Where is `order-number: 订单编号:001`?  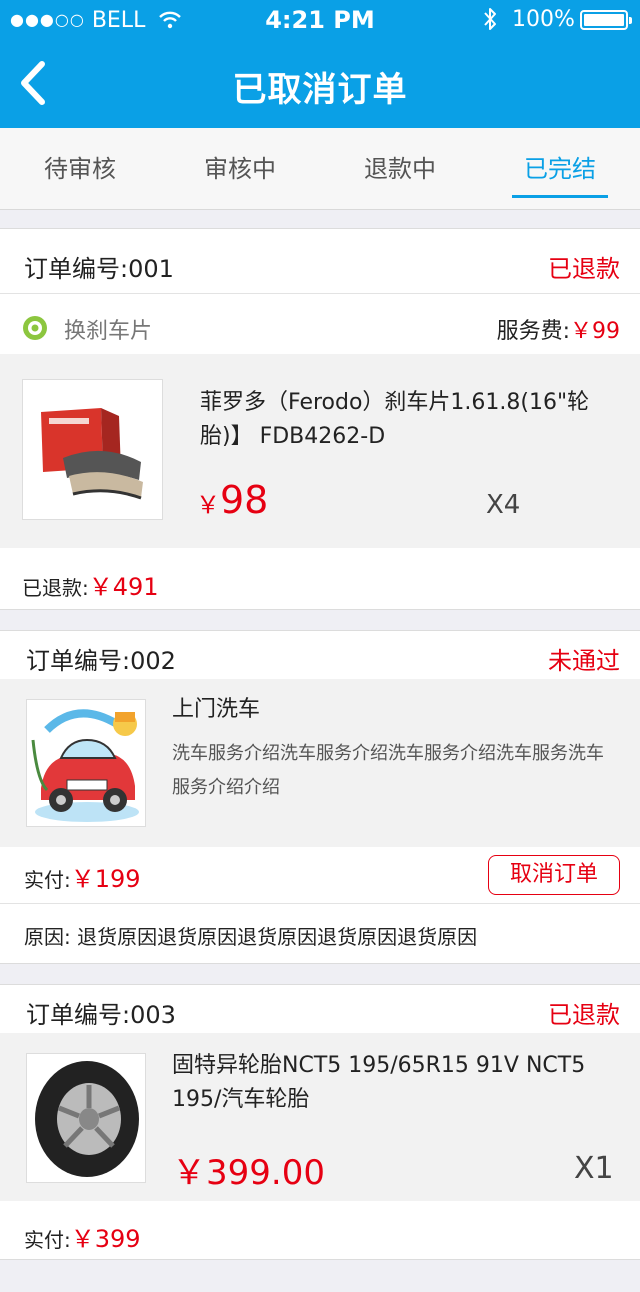 order-number: 订单编号:001 is located at coordinates (99, 266).